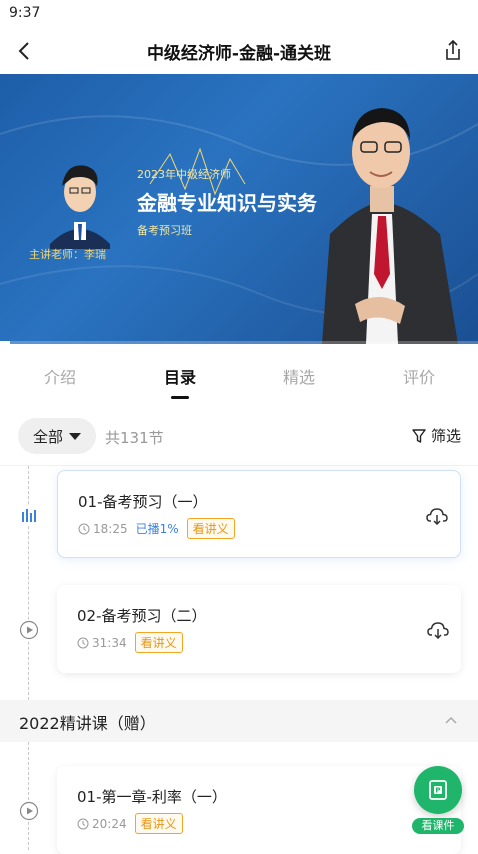  What do you see at coordinates (419, 435) in the screenshot?
I see `filter-icon` at bounding box center [419, 435].